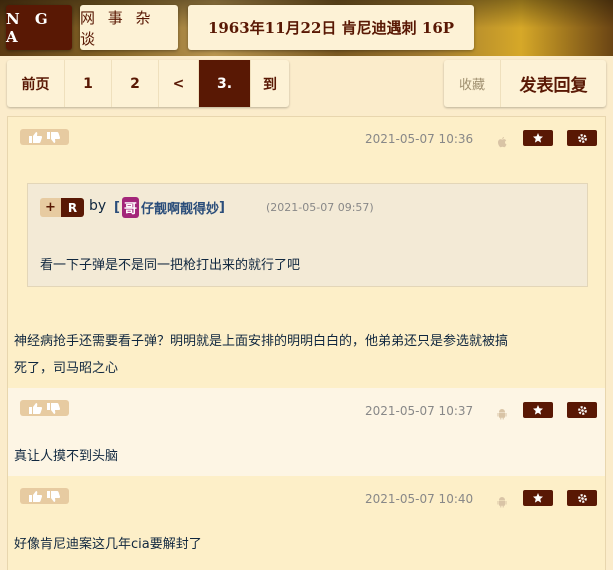  Describe the element at coordinates (108, 544) in the screenshot. I see `post-content-line: 好像肯尼迪案这几年cia要解封了` at that location.